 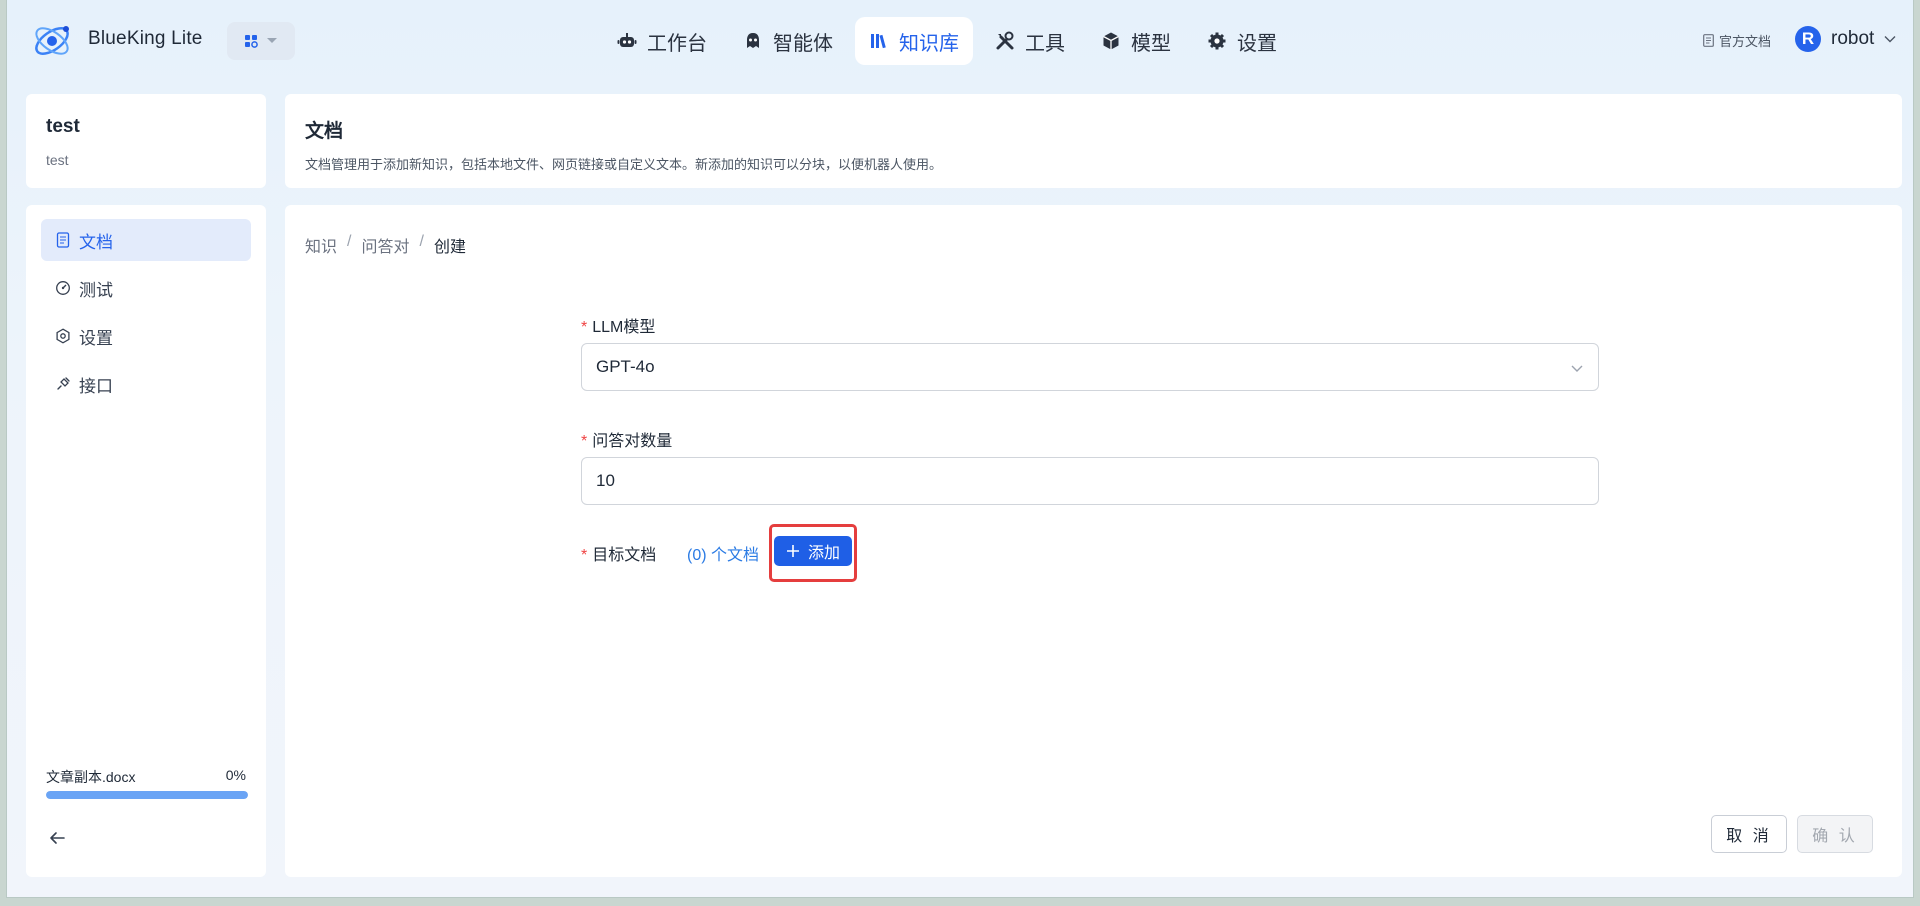 I want to click on brand-name: BlueKing Lite, so click(x=145, y=38).